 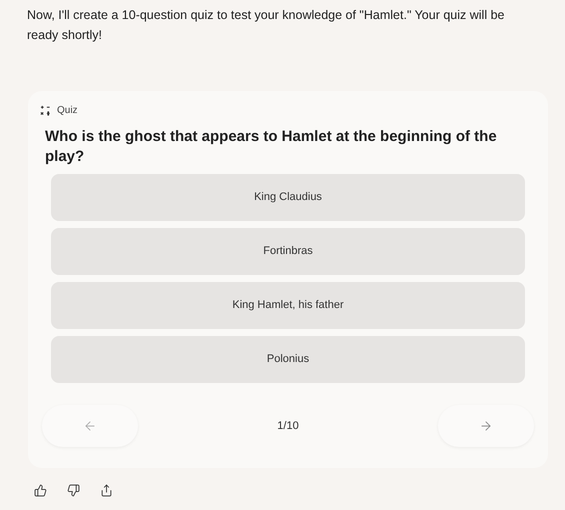 What do you see at coordinates (485, 426) in the screenshot?
I see `arrow-right-icon` at bounding box center [485, 426].